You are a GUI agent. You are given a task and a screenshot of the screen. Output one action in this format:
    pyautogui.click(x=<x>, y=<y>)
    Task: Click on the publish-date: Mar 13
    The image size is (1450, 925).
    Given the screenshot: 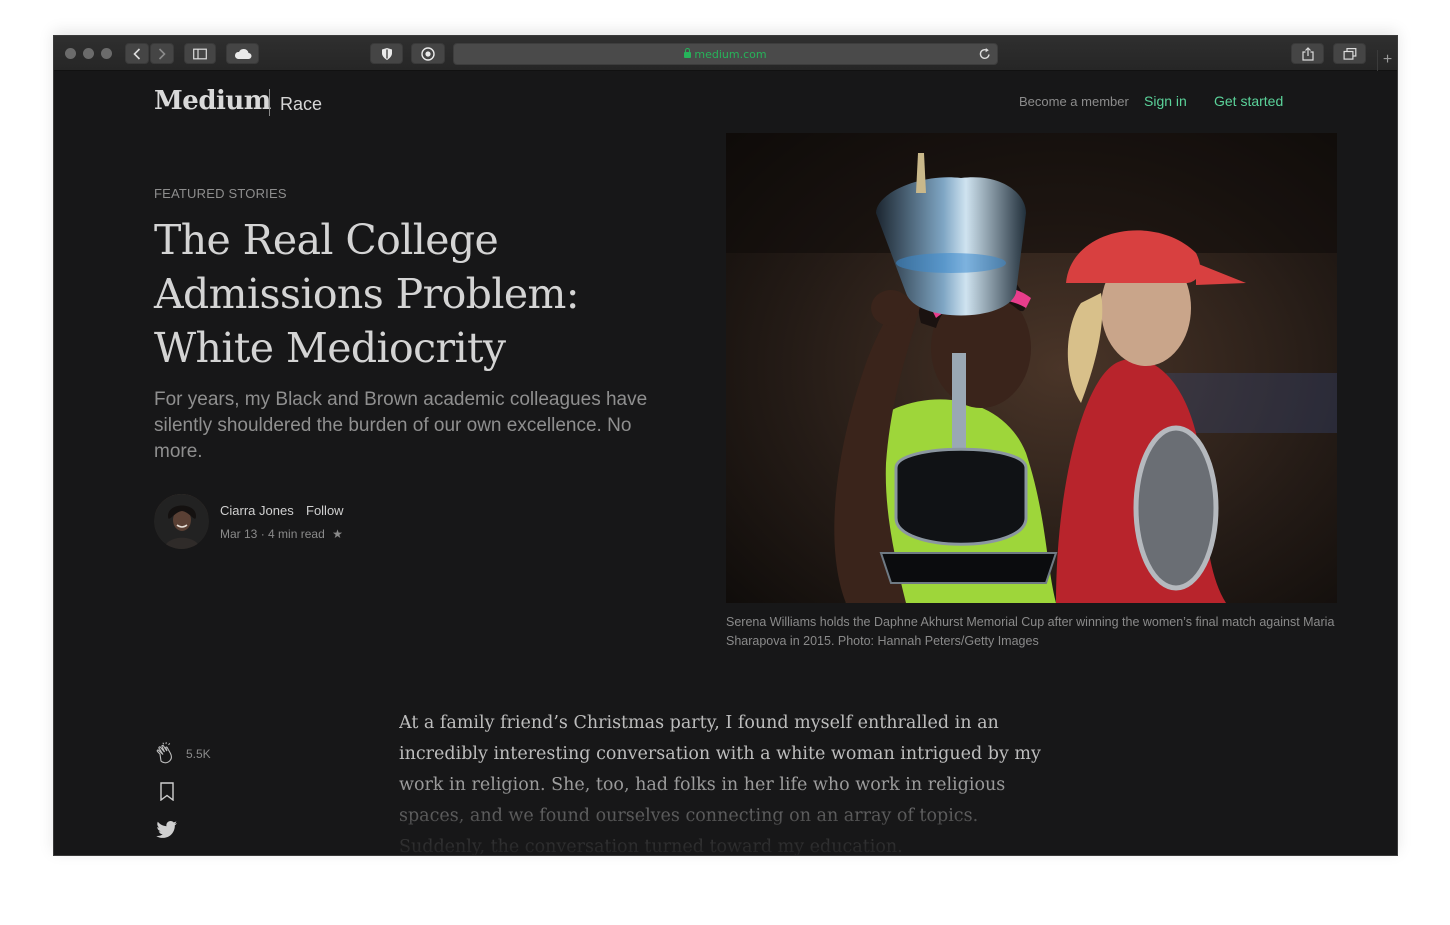 What is the action you would take?
    pyautogui.click(x=239, y=534)
    